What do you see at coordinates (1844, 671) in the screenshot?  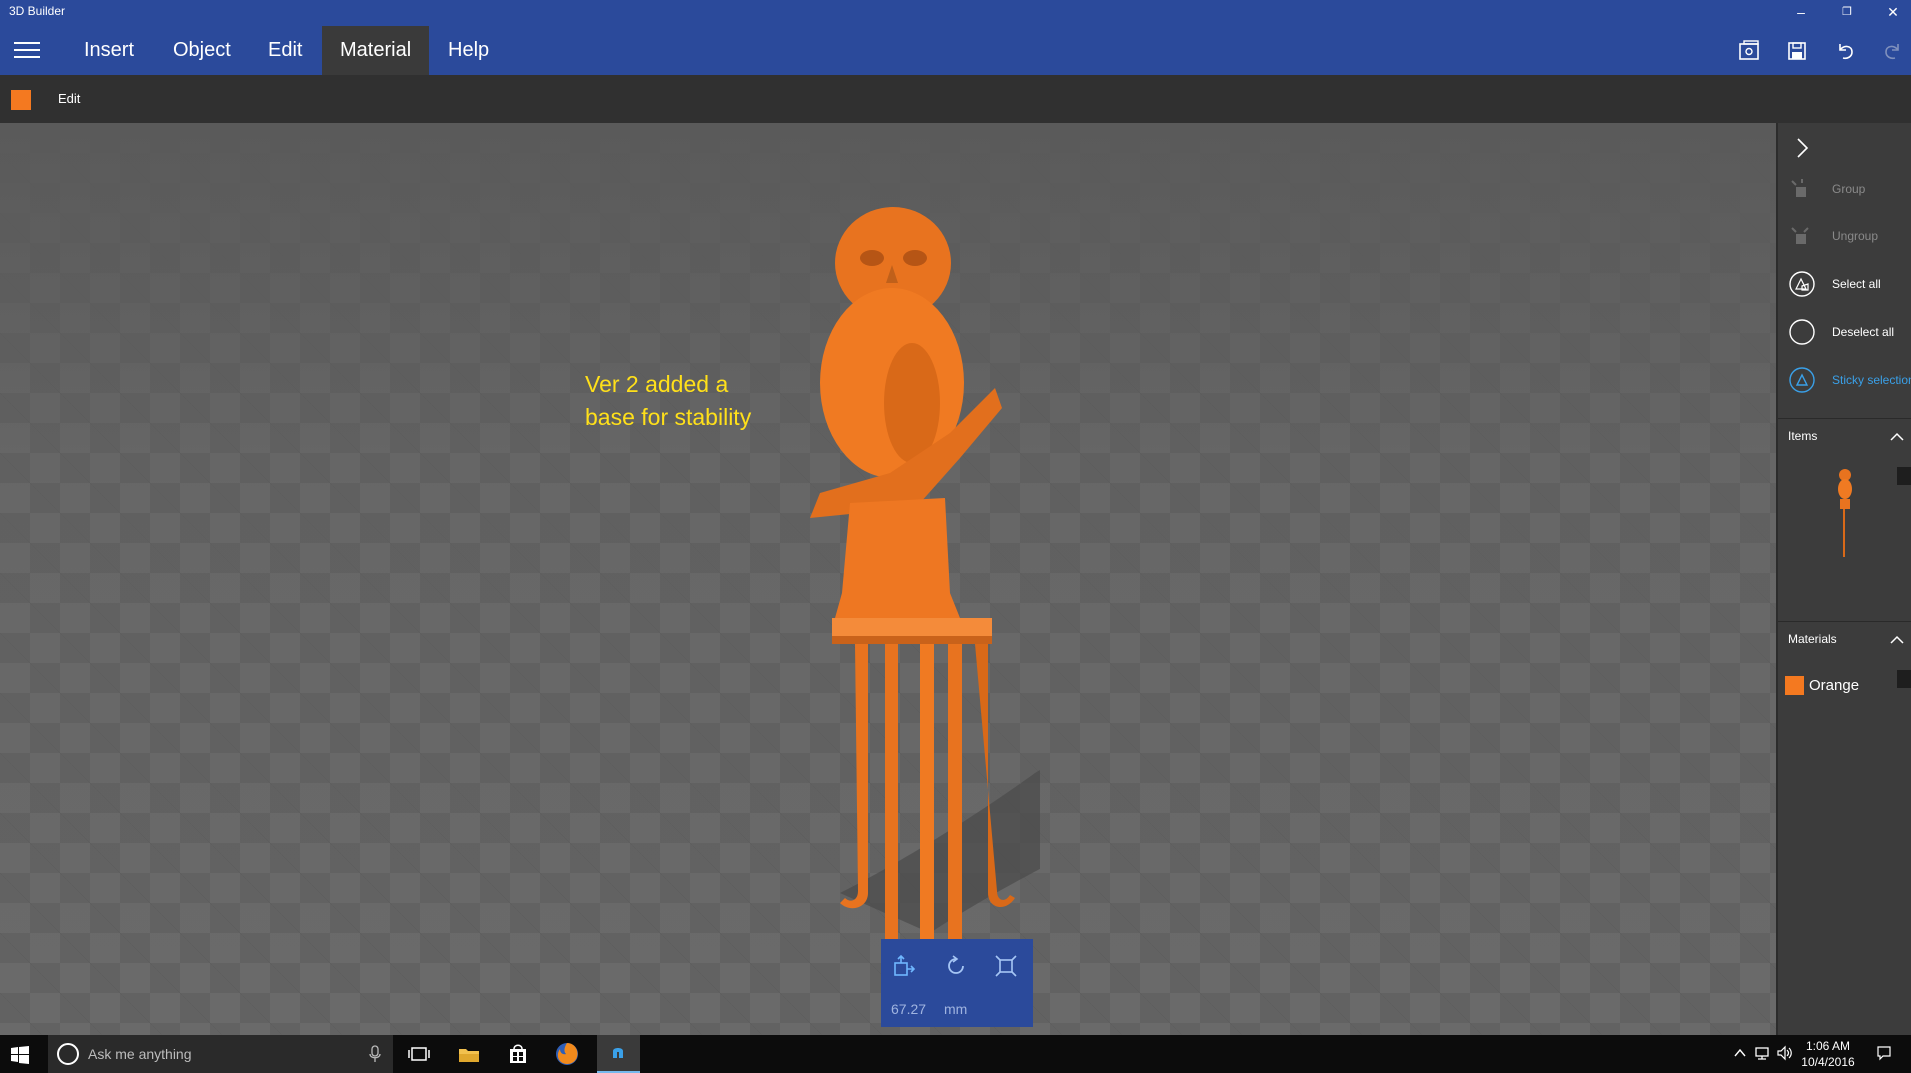 I see `materials-section: Materials Orange` at bounding box center [1844, 671].